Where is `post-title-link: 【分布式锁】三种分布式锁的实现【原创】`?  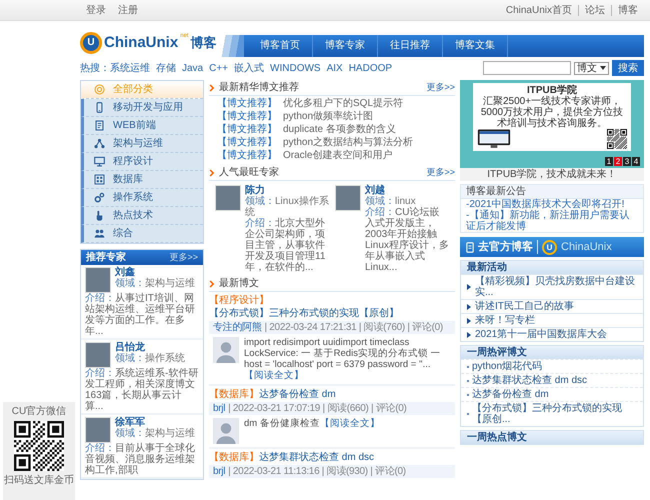
post-title-link: 【分布式锁】三种分布式锁的实现【原创】 is located at coordinates (304, 313).